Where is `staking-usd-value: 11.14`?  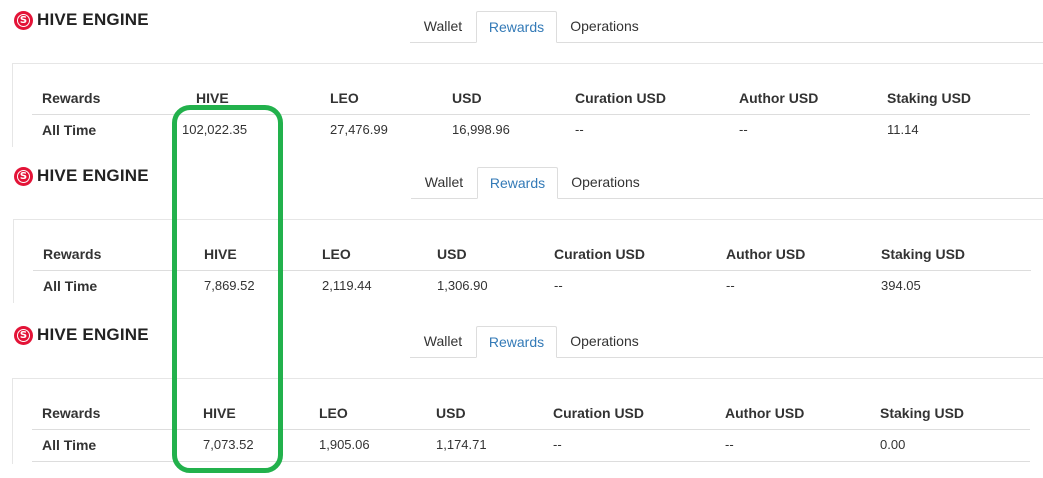 staking-usd-value: 11.14 is located at coordinates (903, 129).